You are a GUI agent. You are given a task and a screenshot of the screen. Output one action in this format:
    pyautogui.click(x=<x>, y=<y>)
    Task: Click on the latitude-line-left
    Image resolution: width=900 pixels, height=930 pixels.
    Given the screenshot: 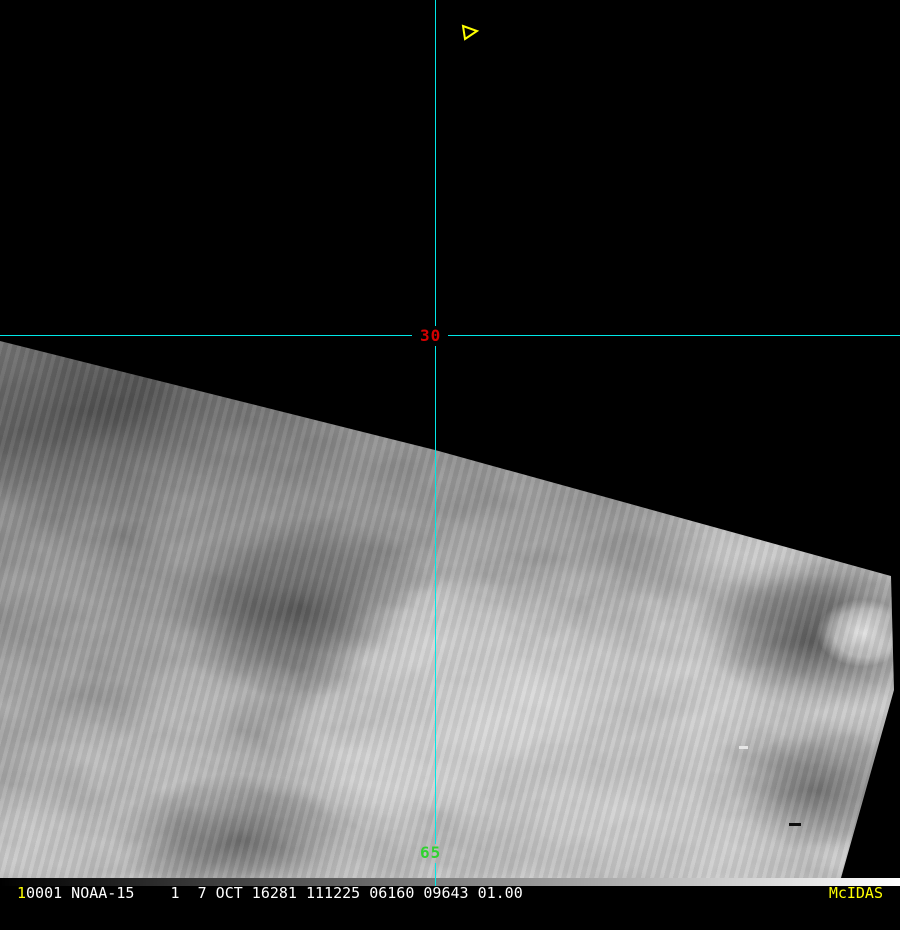 What is the action you would take?
    pyautogui.click(x=206, y=335)
    